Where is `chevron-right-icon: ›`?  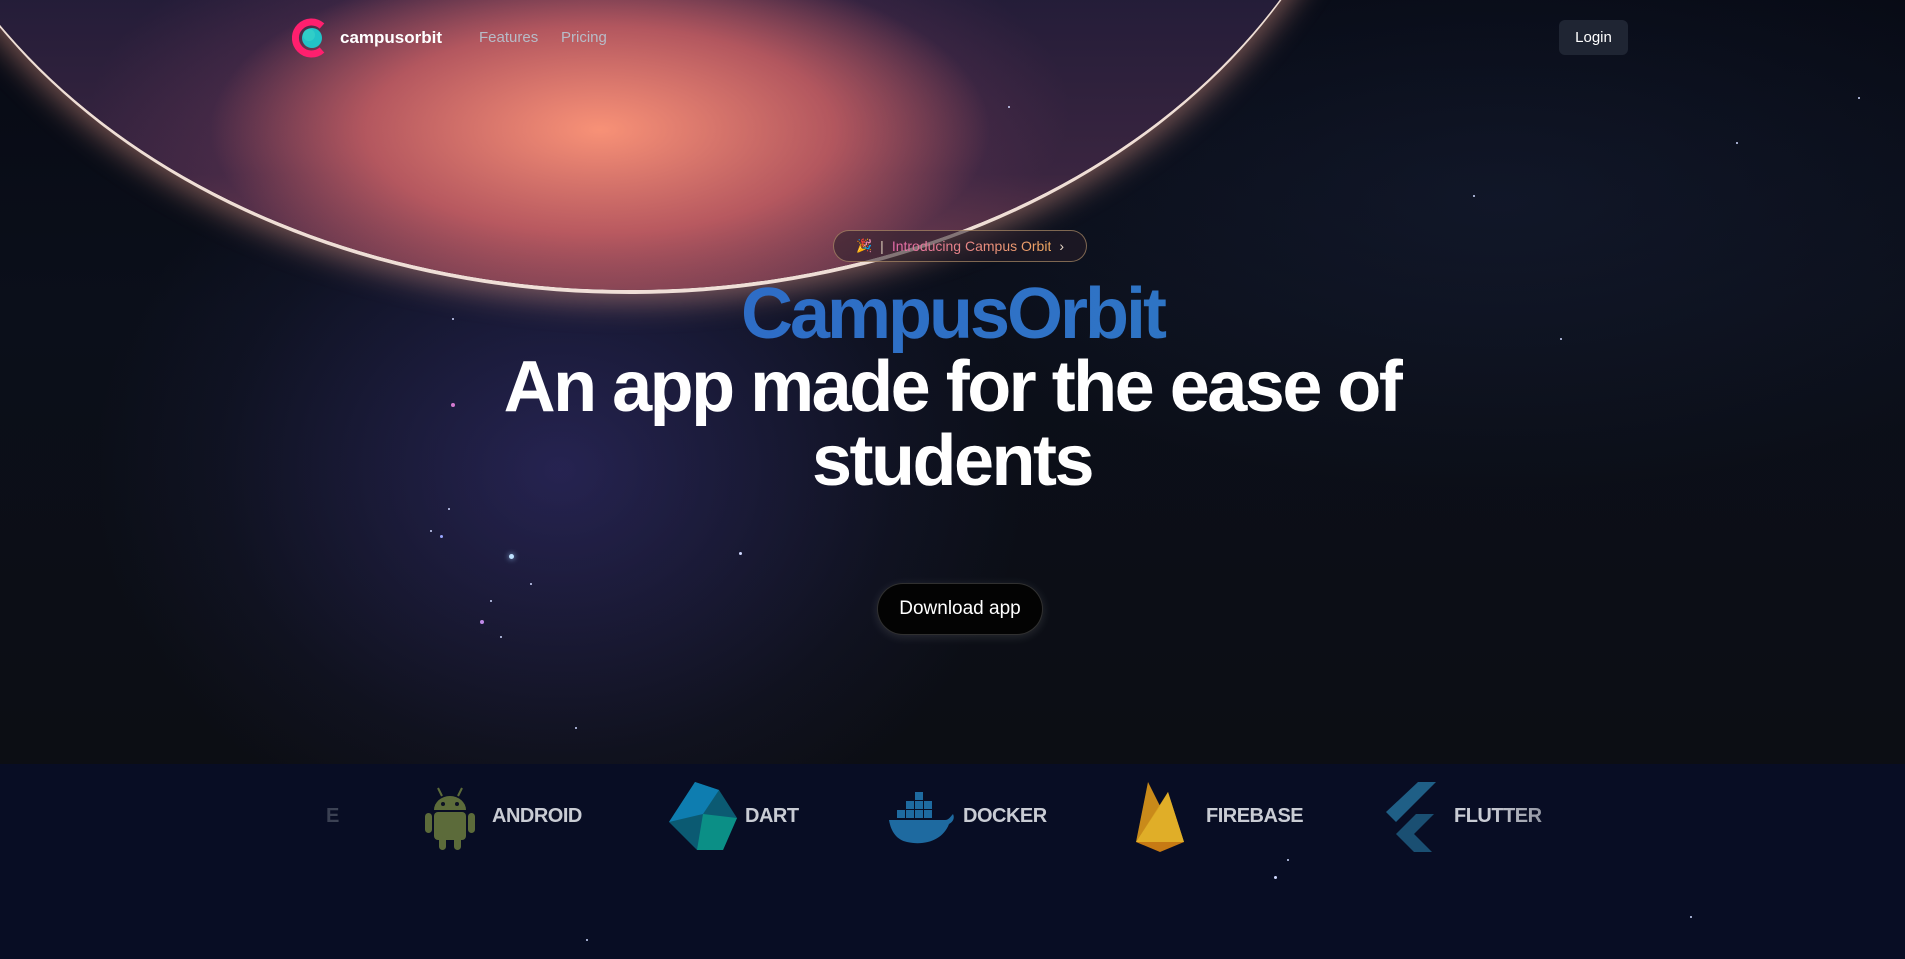
chevron-right-icon: › is located at coordinates (1062, 246).